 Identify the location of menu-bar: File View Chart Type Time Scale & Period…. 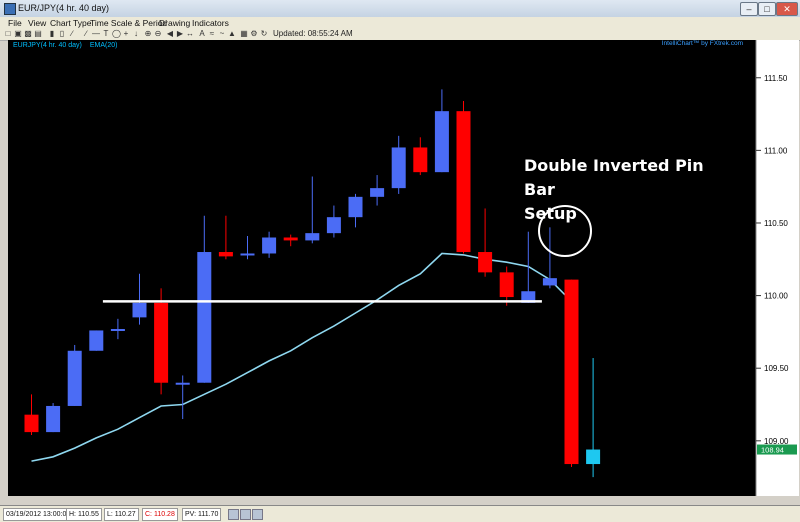
(400, 23).